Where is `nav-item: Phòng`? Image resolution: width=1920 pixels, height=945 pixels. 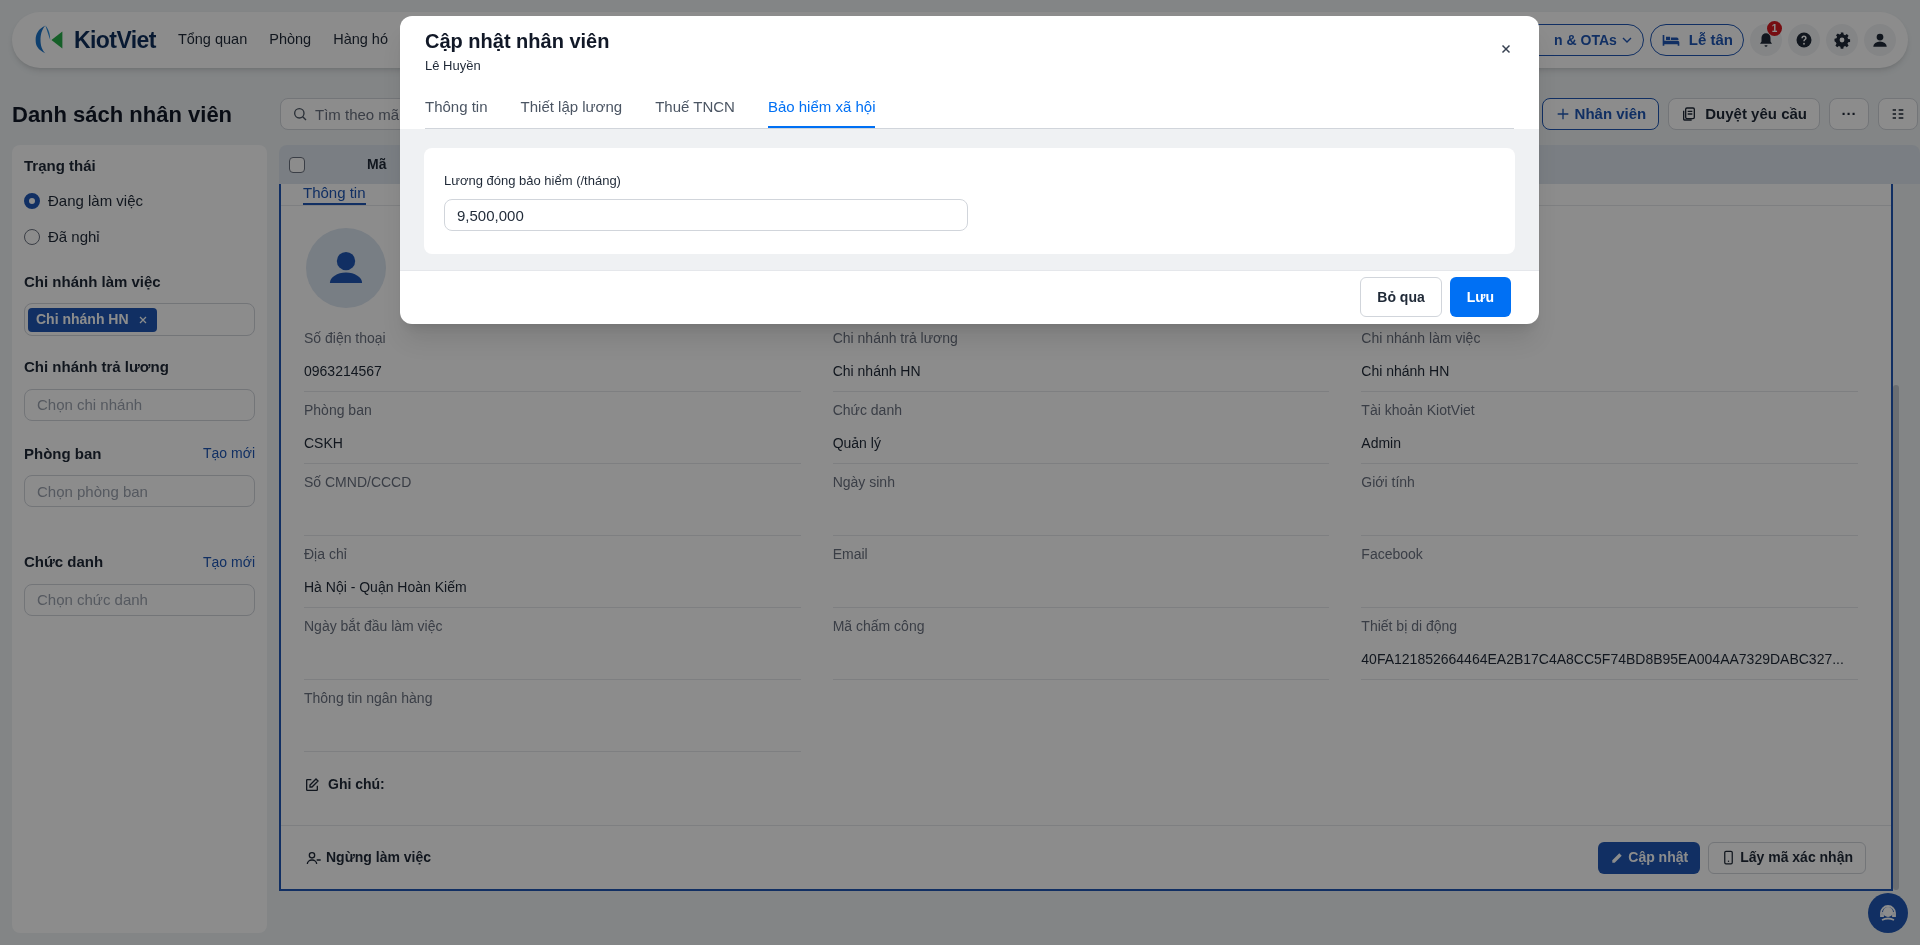
nav-item: Phòng is located at coordinates (290, 40).